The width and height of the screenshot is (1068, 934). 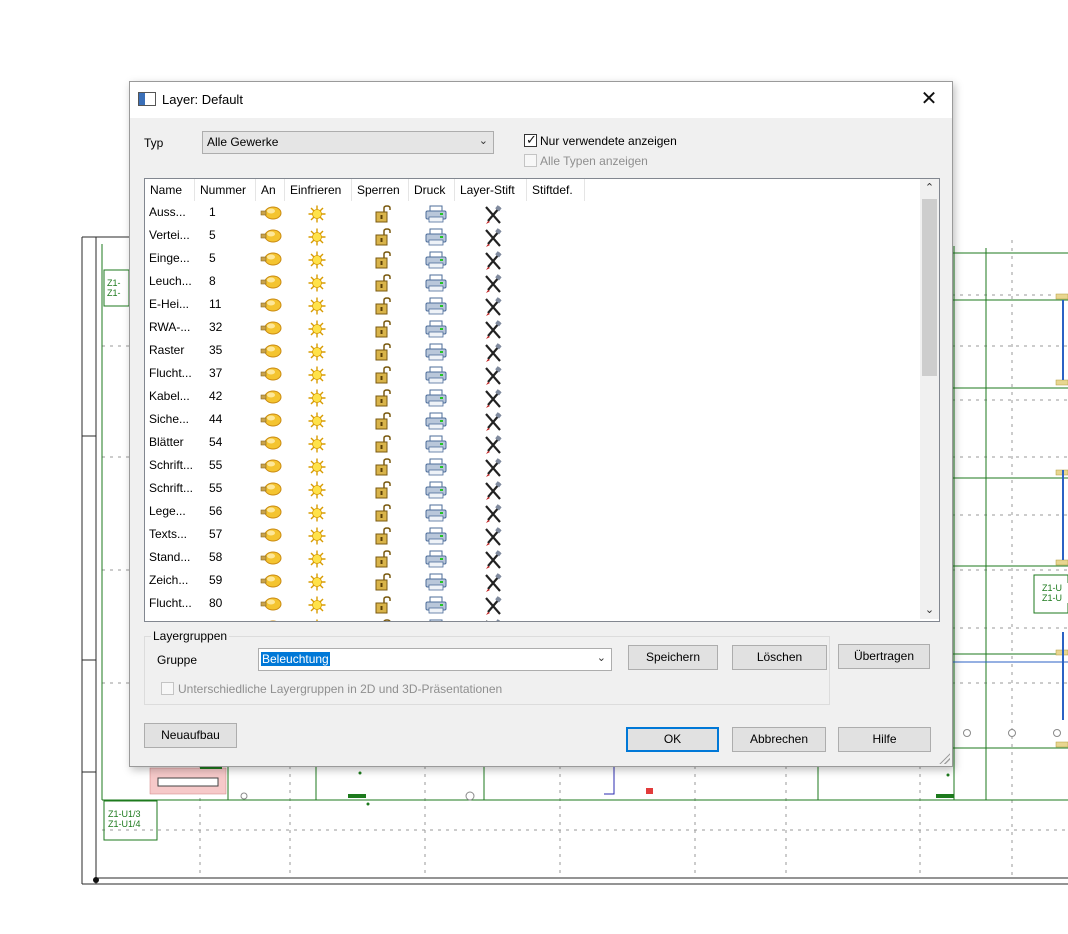 What do you see at coordinates (673, 657) in the screenshot?
I see `save-button: Speichern` at bounding box center [673, 657].